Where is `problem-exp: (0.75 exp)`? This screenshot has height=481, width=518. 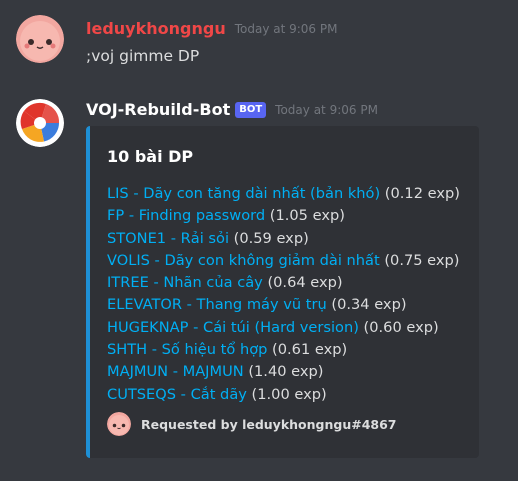 problem-exp: (0.75 exp) is located at coordinates (419, 260).